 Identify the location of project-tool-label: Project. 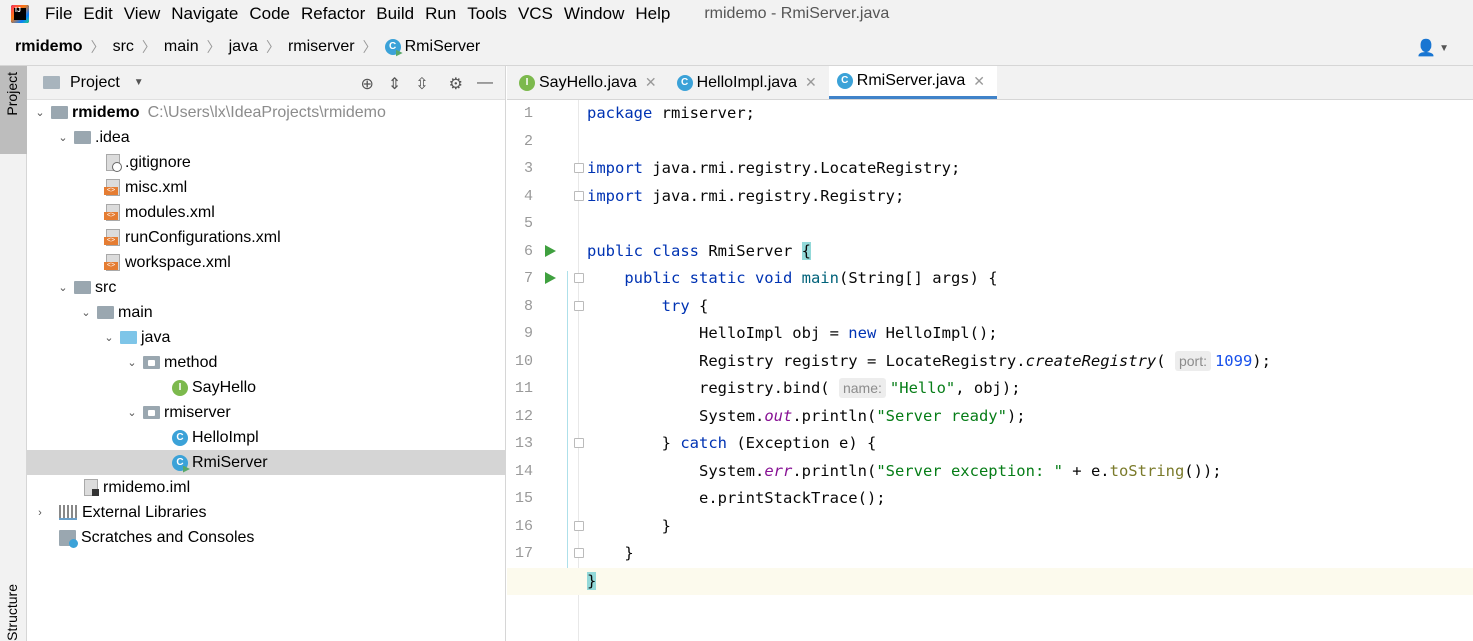
(12, 94).